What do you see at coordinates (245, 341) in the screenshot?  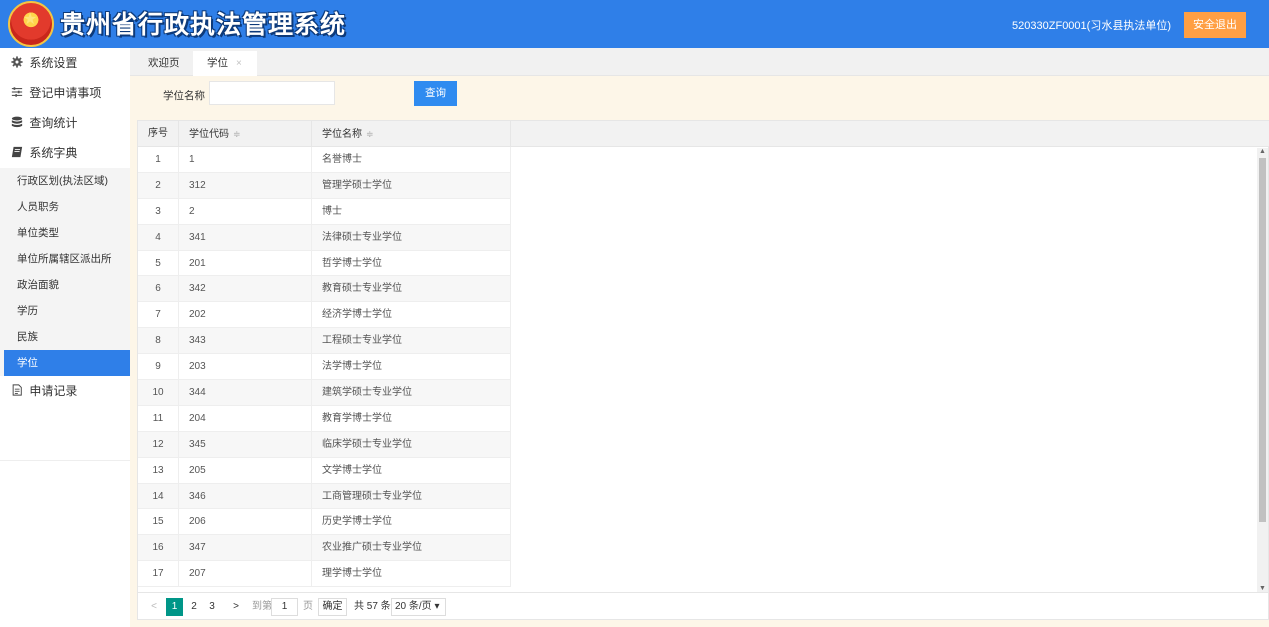 I see `cell-code: 343` at bounding box center [245, 341].